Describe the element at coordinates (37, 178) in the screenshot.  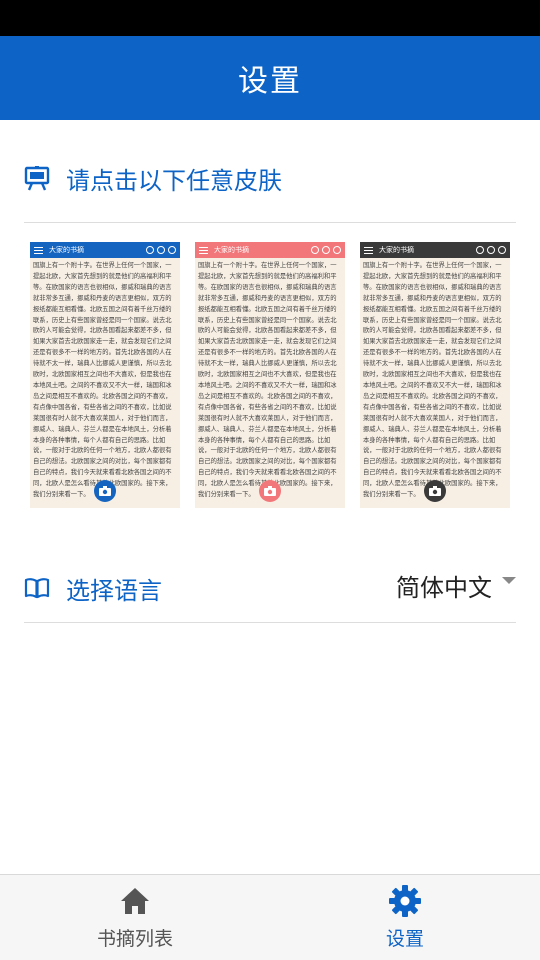
I see `easel-icon` at that location.